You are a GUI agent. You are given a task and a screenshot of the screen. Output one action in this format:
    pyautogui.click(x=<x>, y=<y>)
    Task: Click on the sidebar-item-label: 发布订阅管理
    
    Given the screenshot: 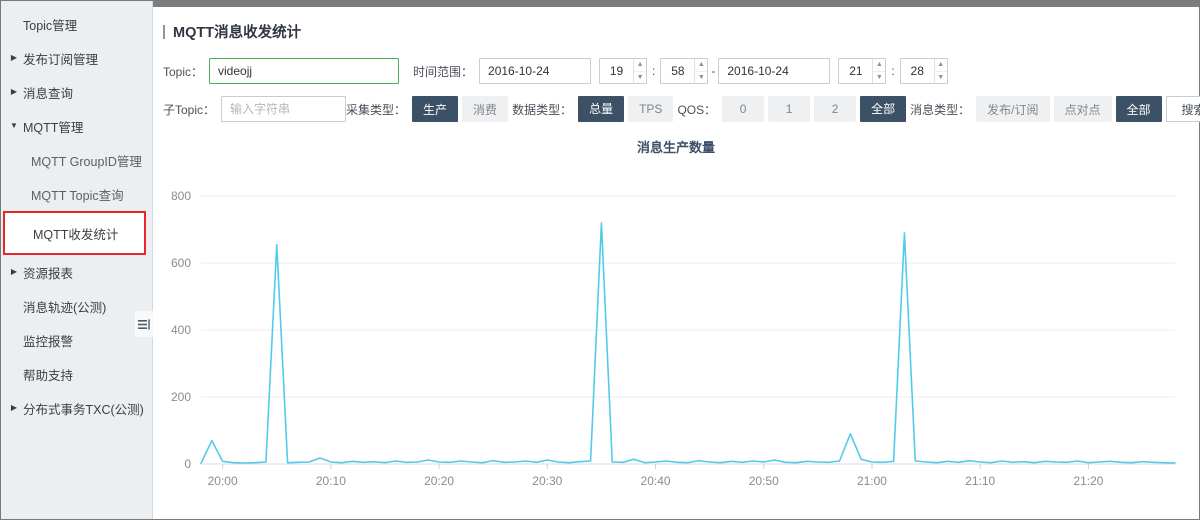 What is the action you would take?
    pyautogui.click(x=61, y=59)
    